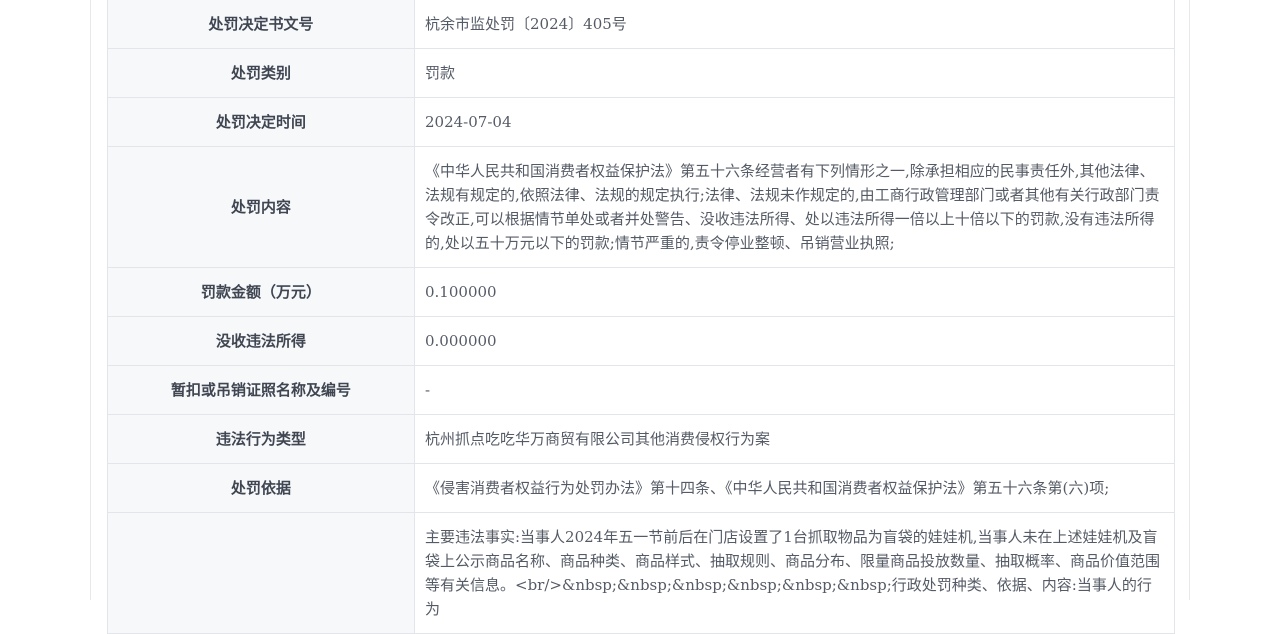 Image resolution: width=1280 pixels, height=634 pixels. I want to click on row-label: 处罚内容, so click(261, 207).